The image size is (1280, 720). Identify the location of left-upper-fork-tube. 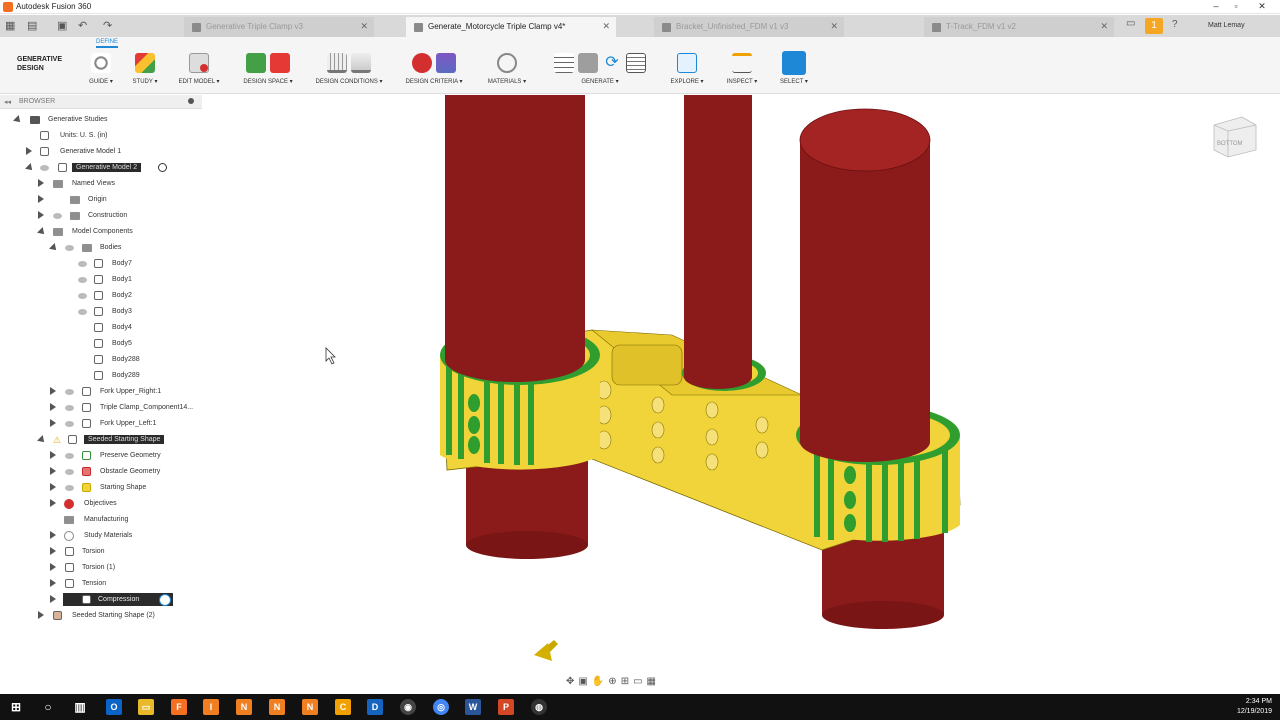
(515, 238).